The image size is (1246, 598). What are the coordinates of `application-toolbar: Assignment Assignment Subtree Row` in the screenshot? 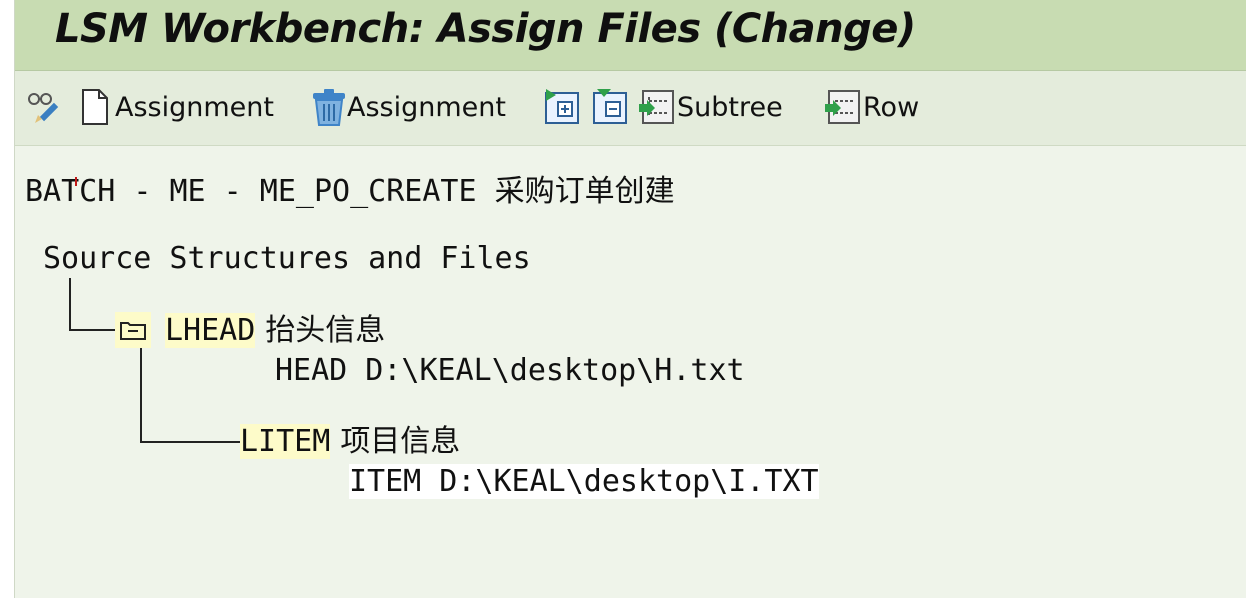 It's located at (630, 108).